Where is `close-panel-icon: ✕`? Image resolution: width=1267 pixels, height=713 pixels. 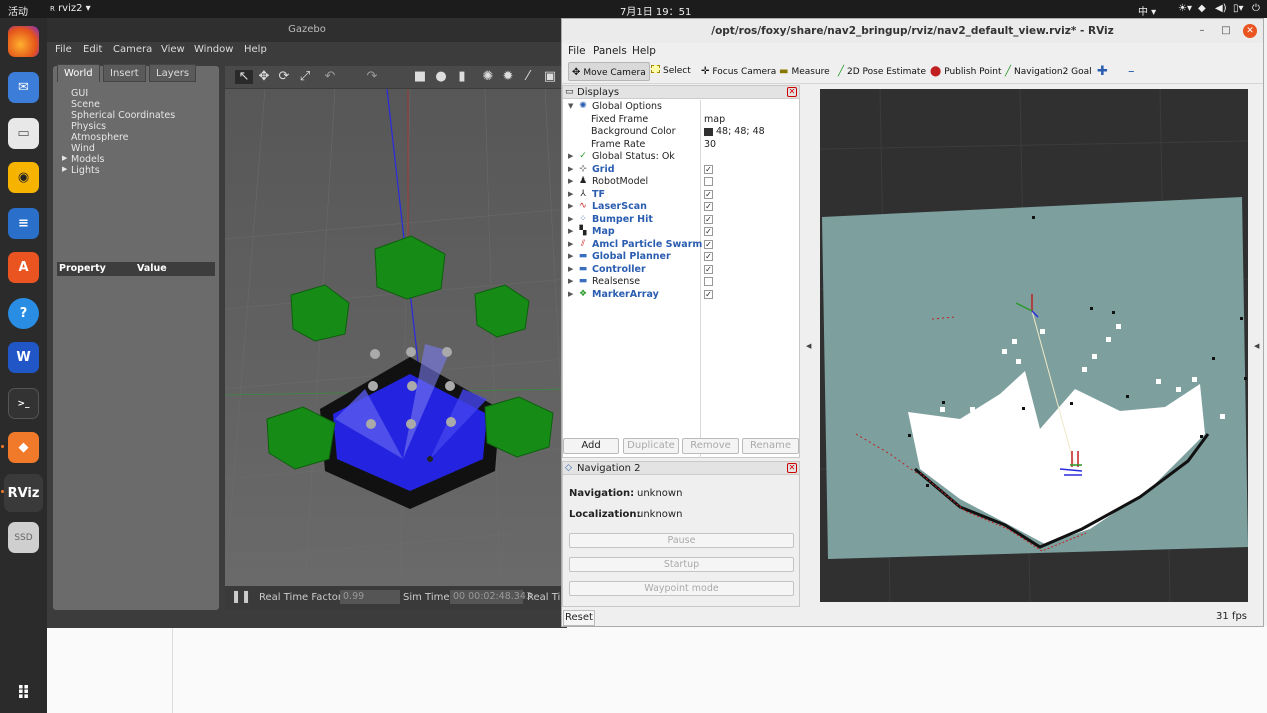 close-panel-icon: ✕ is located at coordinates (792, 92).